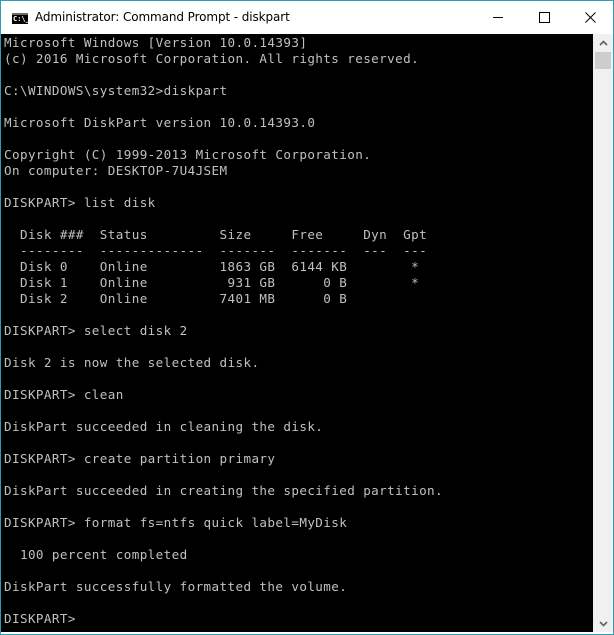 The height and width of the screenshot is (635, 614). What do you see at coordinates (176, 298) in the screenshot?
I see `console-line: Disk 2 Online 7401 MB 0 B` at bounding box center [176, 298].